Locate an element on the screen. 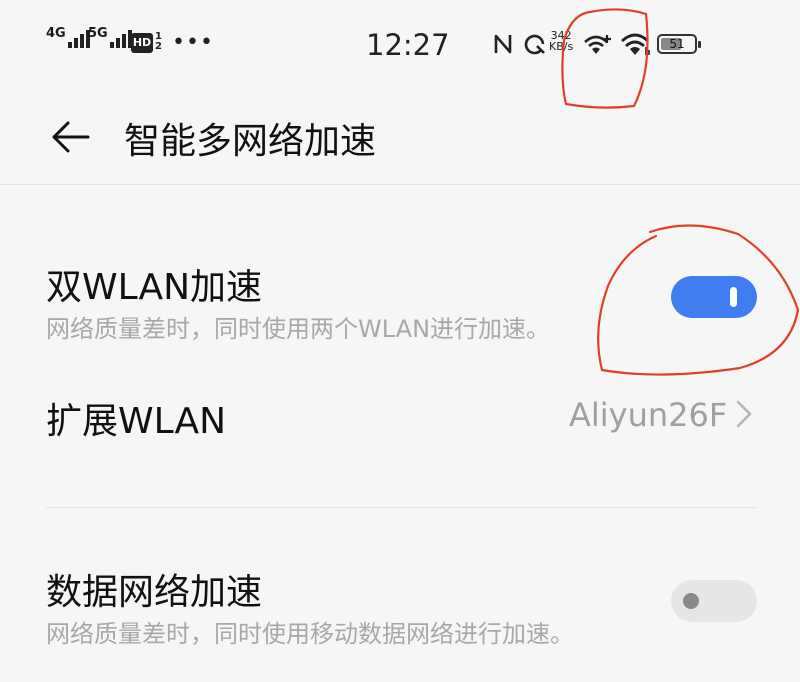 This screenshot has width=800, height=682. signal-5g: 5G is located at coordinates (110, 37).